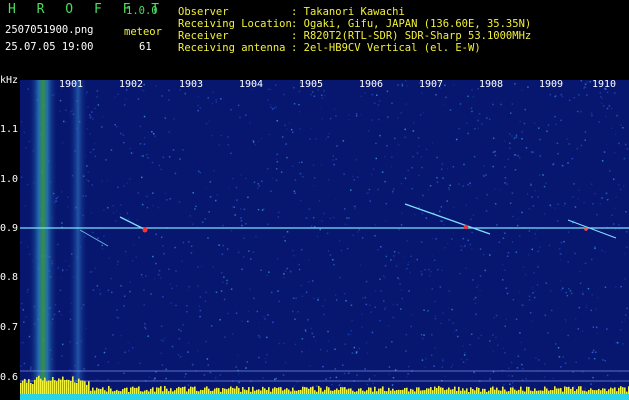 Image resolution: width=629 pixels, height=400 pixels. Describe the element at coordinates (386, 48) in the screenshot. I see `antenna-value: : 2el-HB9CV Vertical (el. E-W)` at that location.